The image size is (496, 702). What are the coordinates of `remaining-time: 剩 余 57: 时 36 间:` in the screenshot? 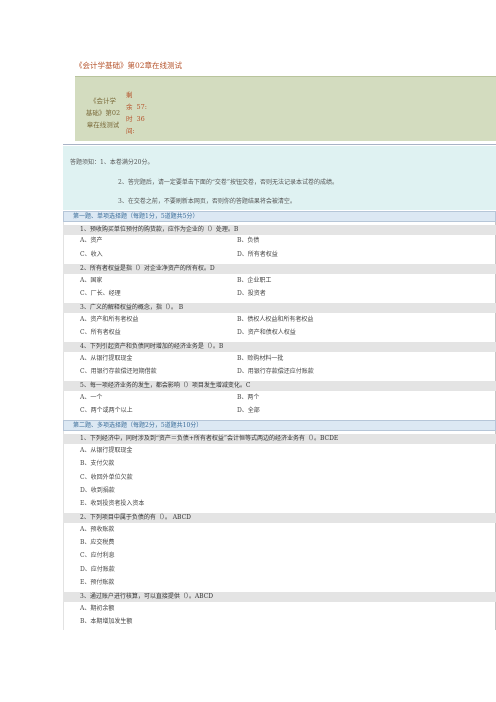 It's located at (136, 113).